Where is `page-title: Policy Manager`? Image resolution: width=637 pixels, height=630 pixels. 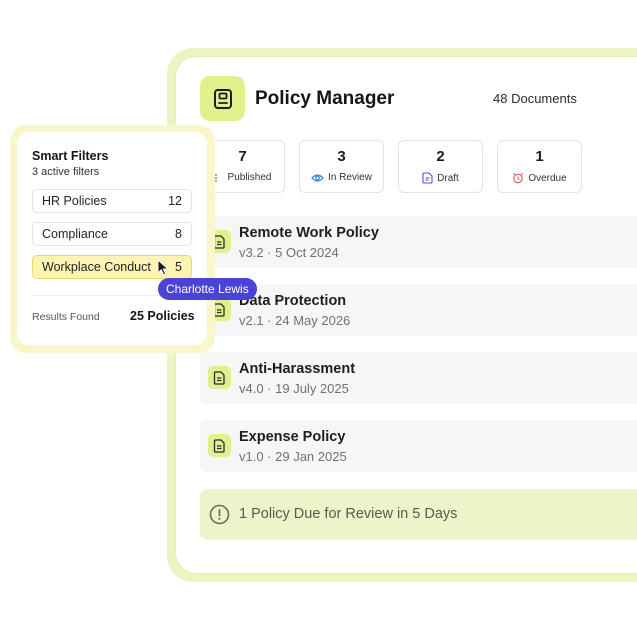 page-title: Policy Manager is located at coordinates (325, 98).